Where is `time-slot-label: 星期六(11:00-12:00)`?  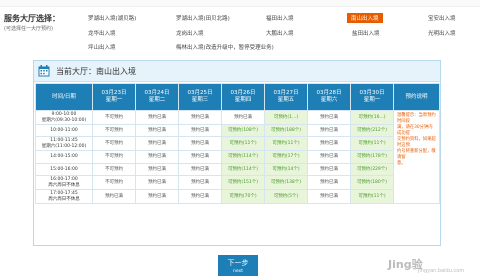 time-slot-label: 星期六(11:00-12:00) is located at coordinates (64, 146).